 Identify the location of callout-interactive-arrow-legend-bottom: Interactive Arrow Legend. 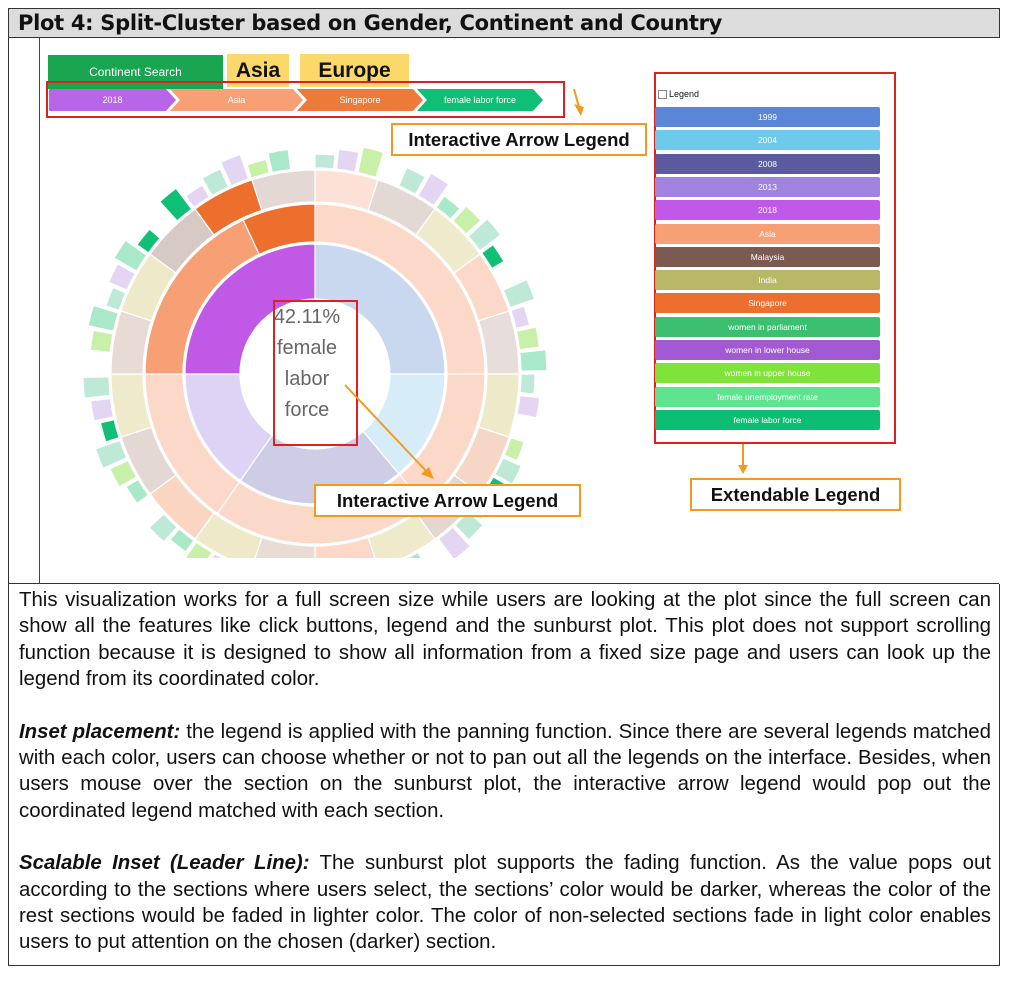
(447, 500).